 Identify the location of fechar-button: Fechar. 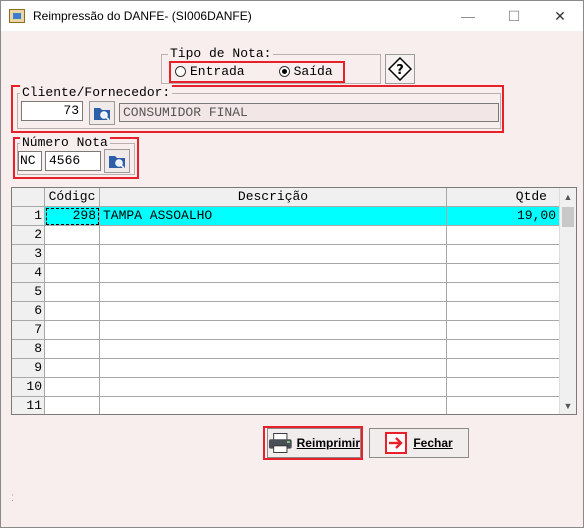
(419, 443).